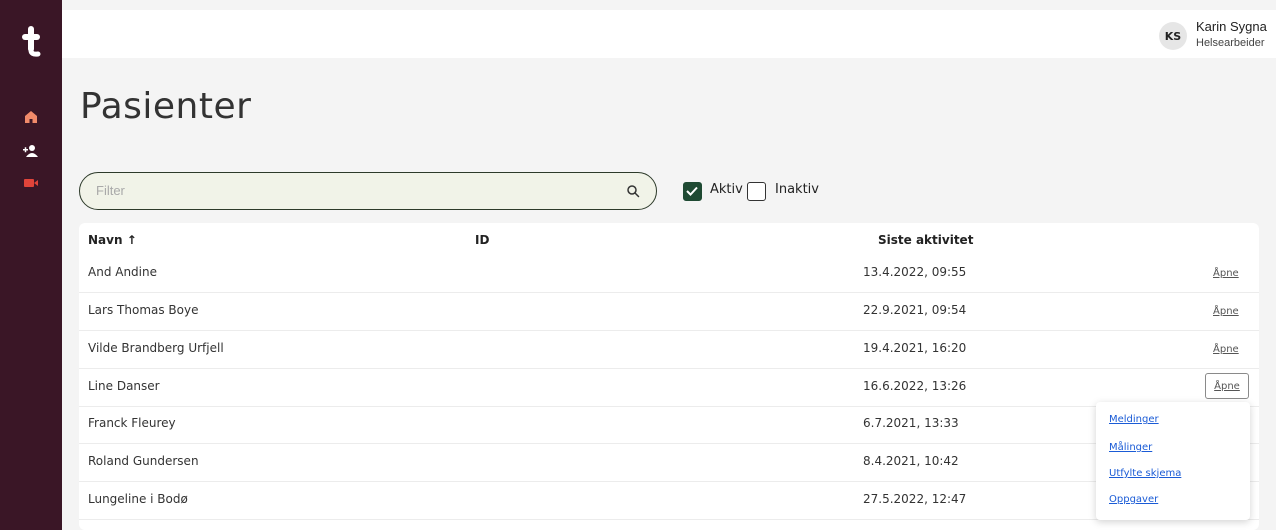 Image resolution: width=1276 pixels, height=530 pixels. Describe the element at coordinates (1134, 419) in the screenshot. I see `menu-item-messages: Meldinger` at that location.